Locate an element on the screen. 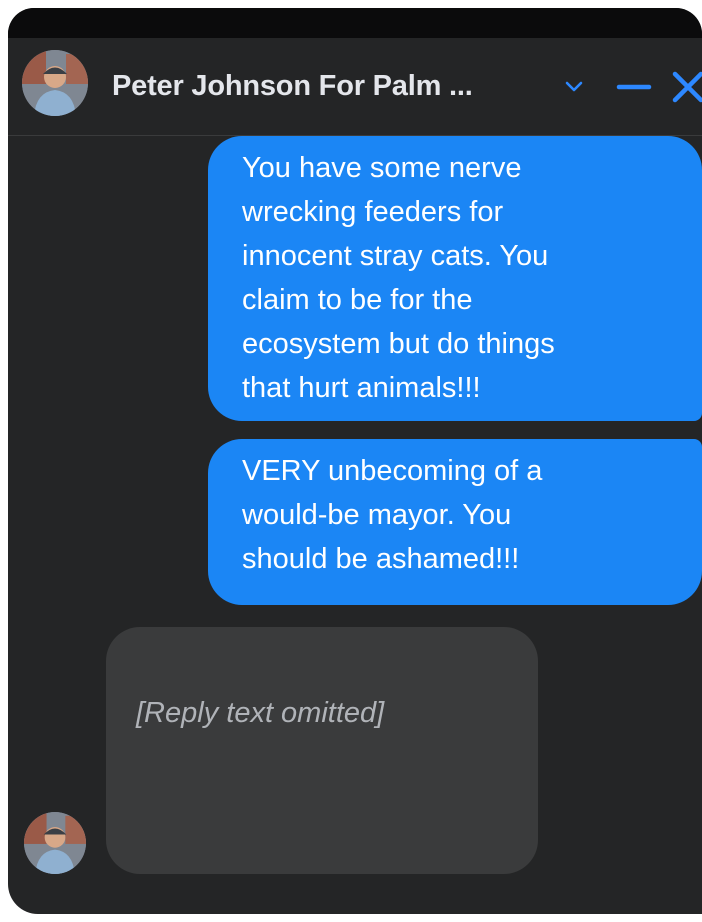 The width and height of the screenshot is (702, 922). close-button is located at coordinates (685, 87).